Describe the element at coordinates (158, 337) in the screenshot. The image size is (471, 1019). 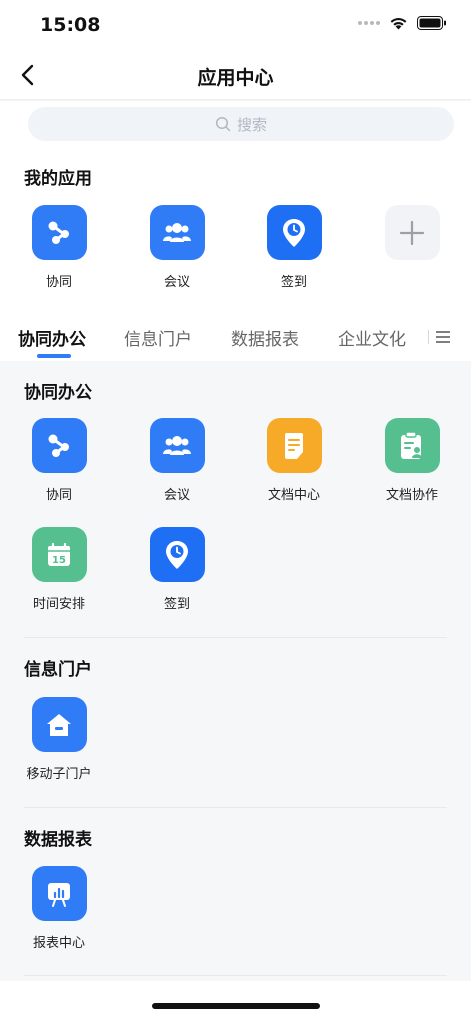
I see `tab-portal: 信息门户` at that location.